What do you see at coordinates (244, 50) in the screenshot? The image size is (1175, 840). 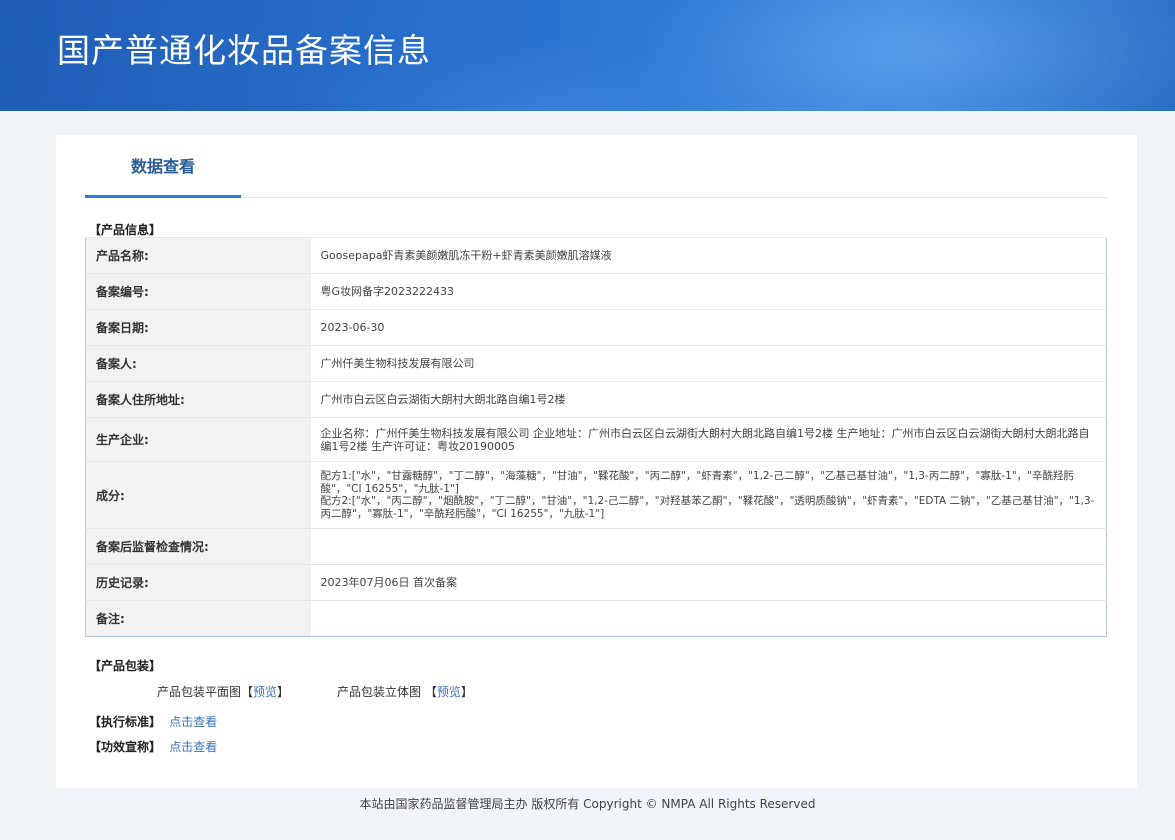 I see `page-title: 国产普通化妆品备案信息` at bounding box center [244, 50].